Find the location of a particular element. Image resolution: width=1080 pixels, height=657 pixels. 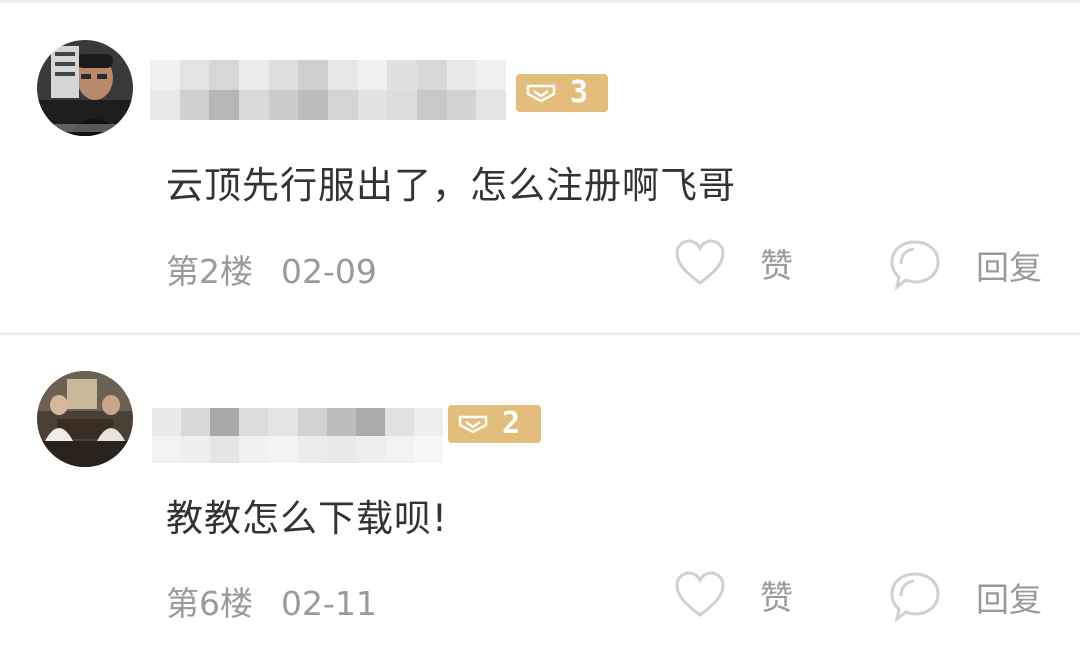

floor-number: 第6楼 is located at coordinates (209, 603).